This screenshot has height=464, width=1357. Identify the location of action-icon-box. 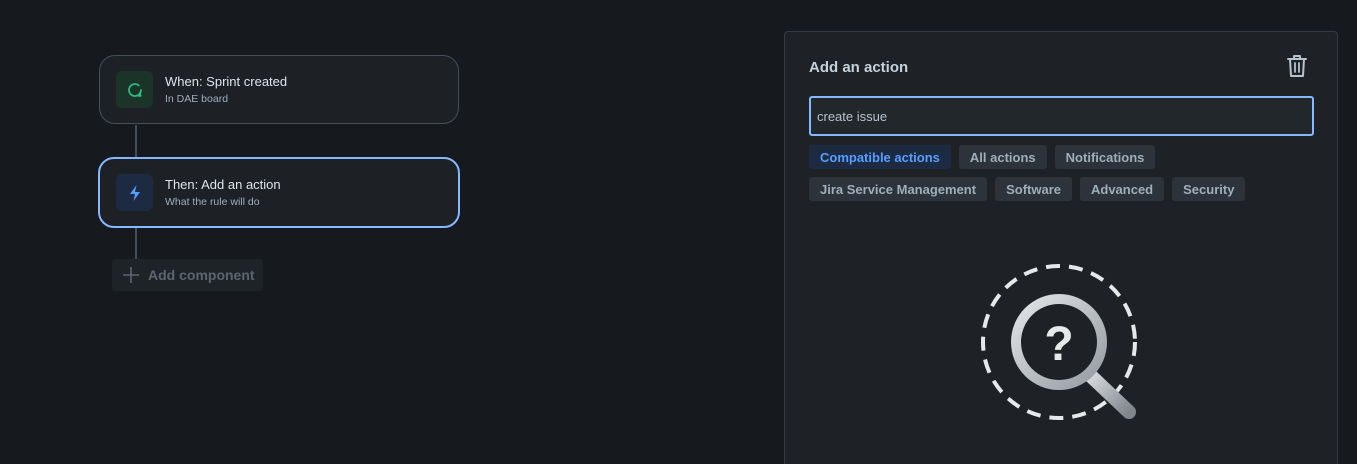
(134, 192).